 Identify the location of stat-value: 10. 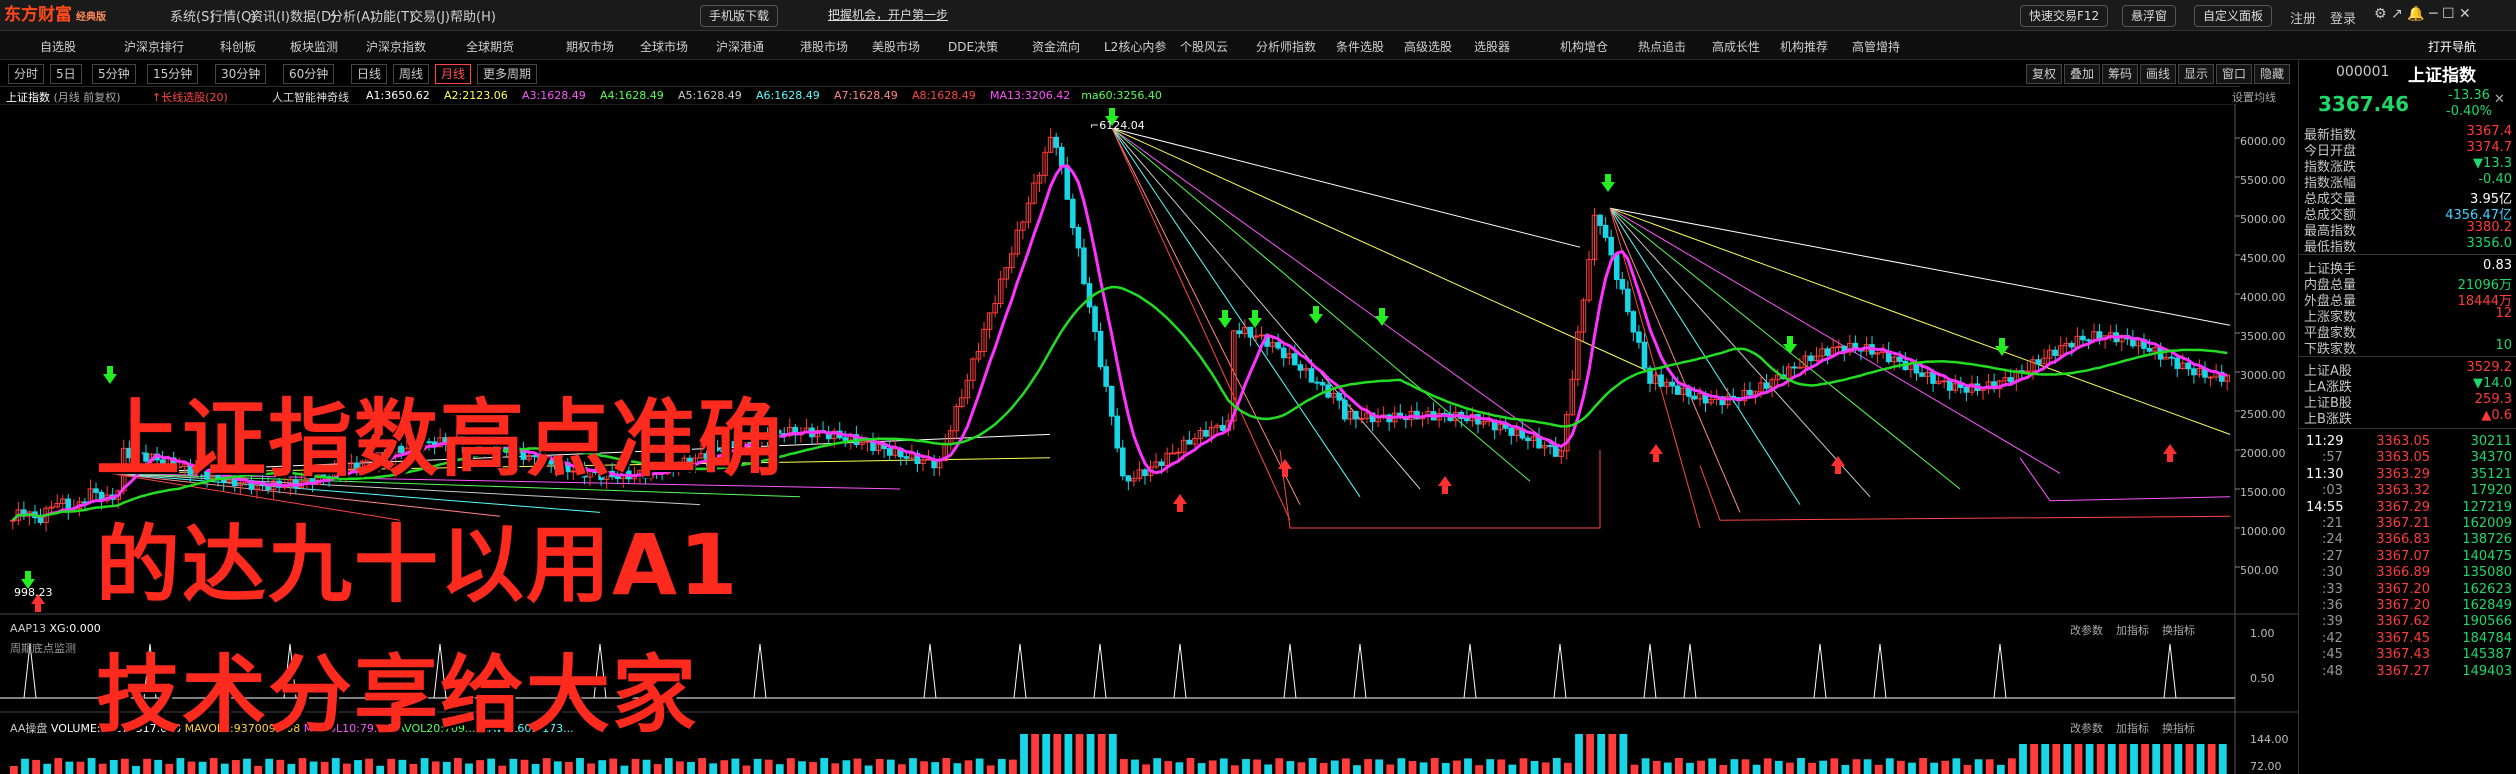
(2476, 345).